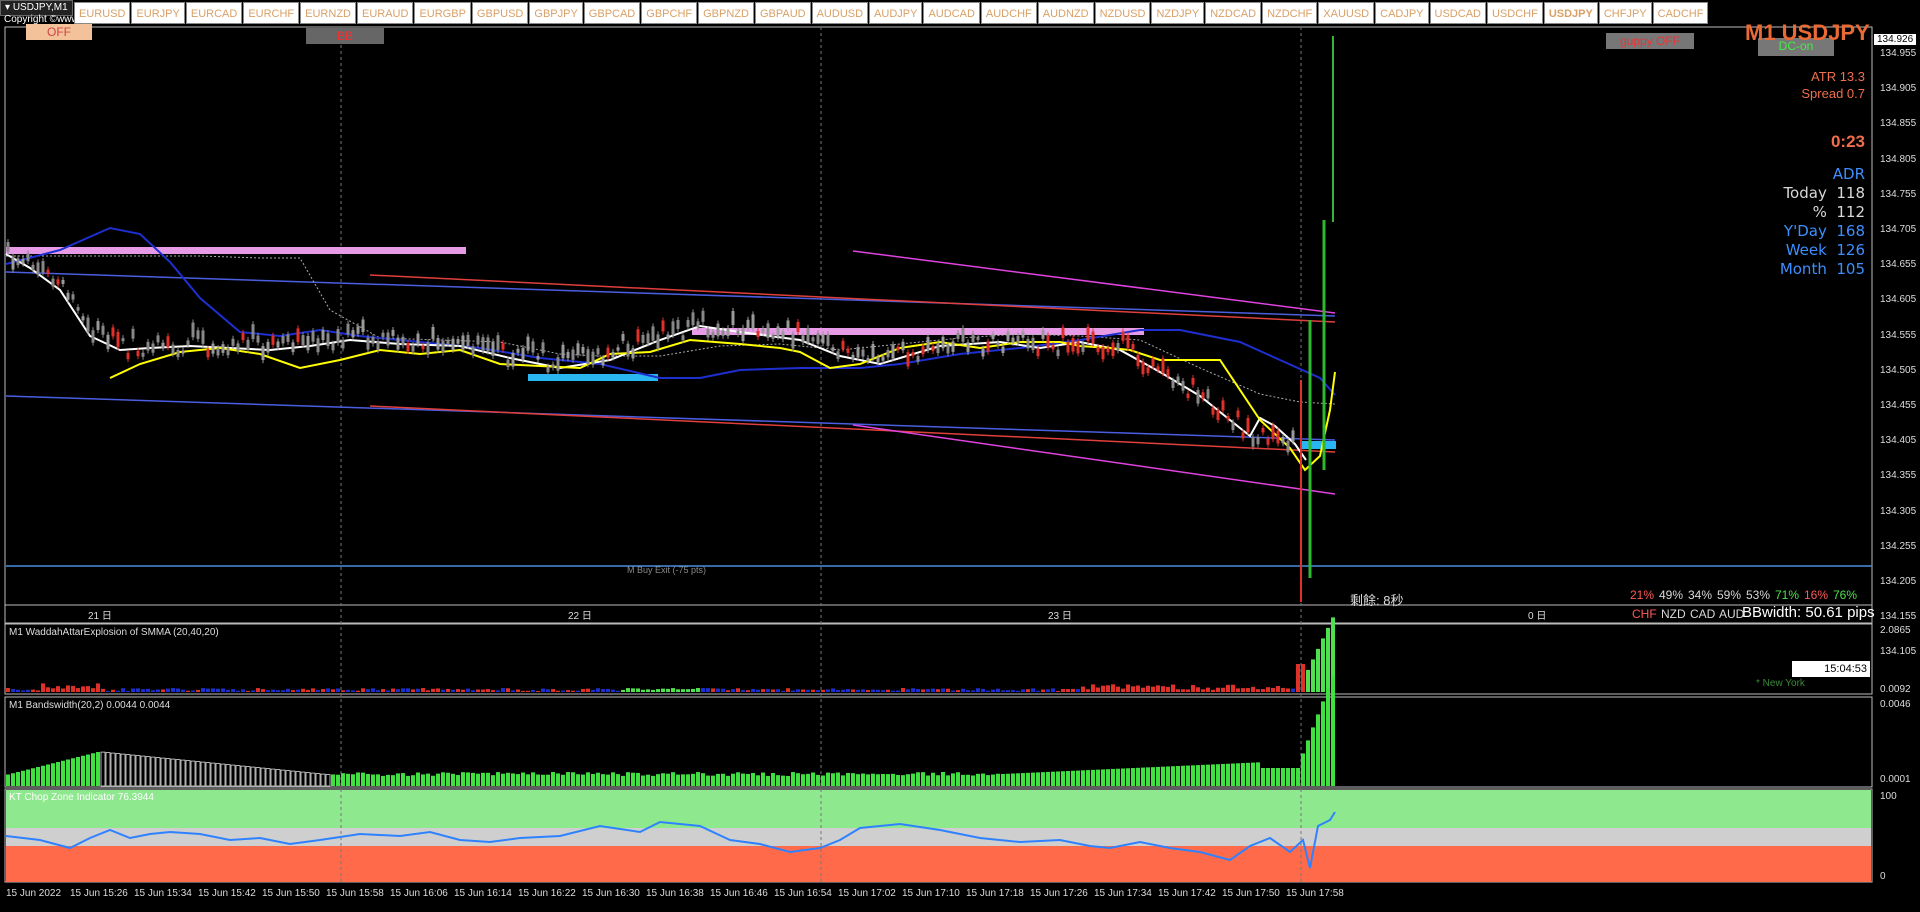 The width and height of the screenshot is (1920, 912). I want to click on symbol-tab-cadchf: CADCHF, so click(1680, 13).